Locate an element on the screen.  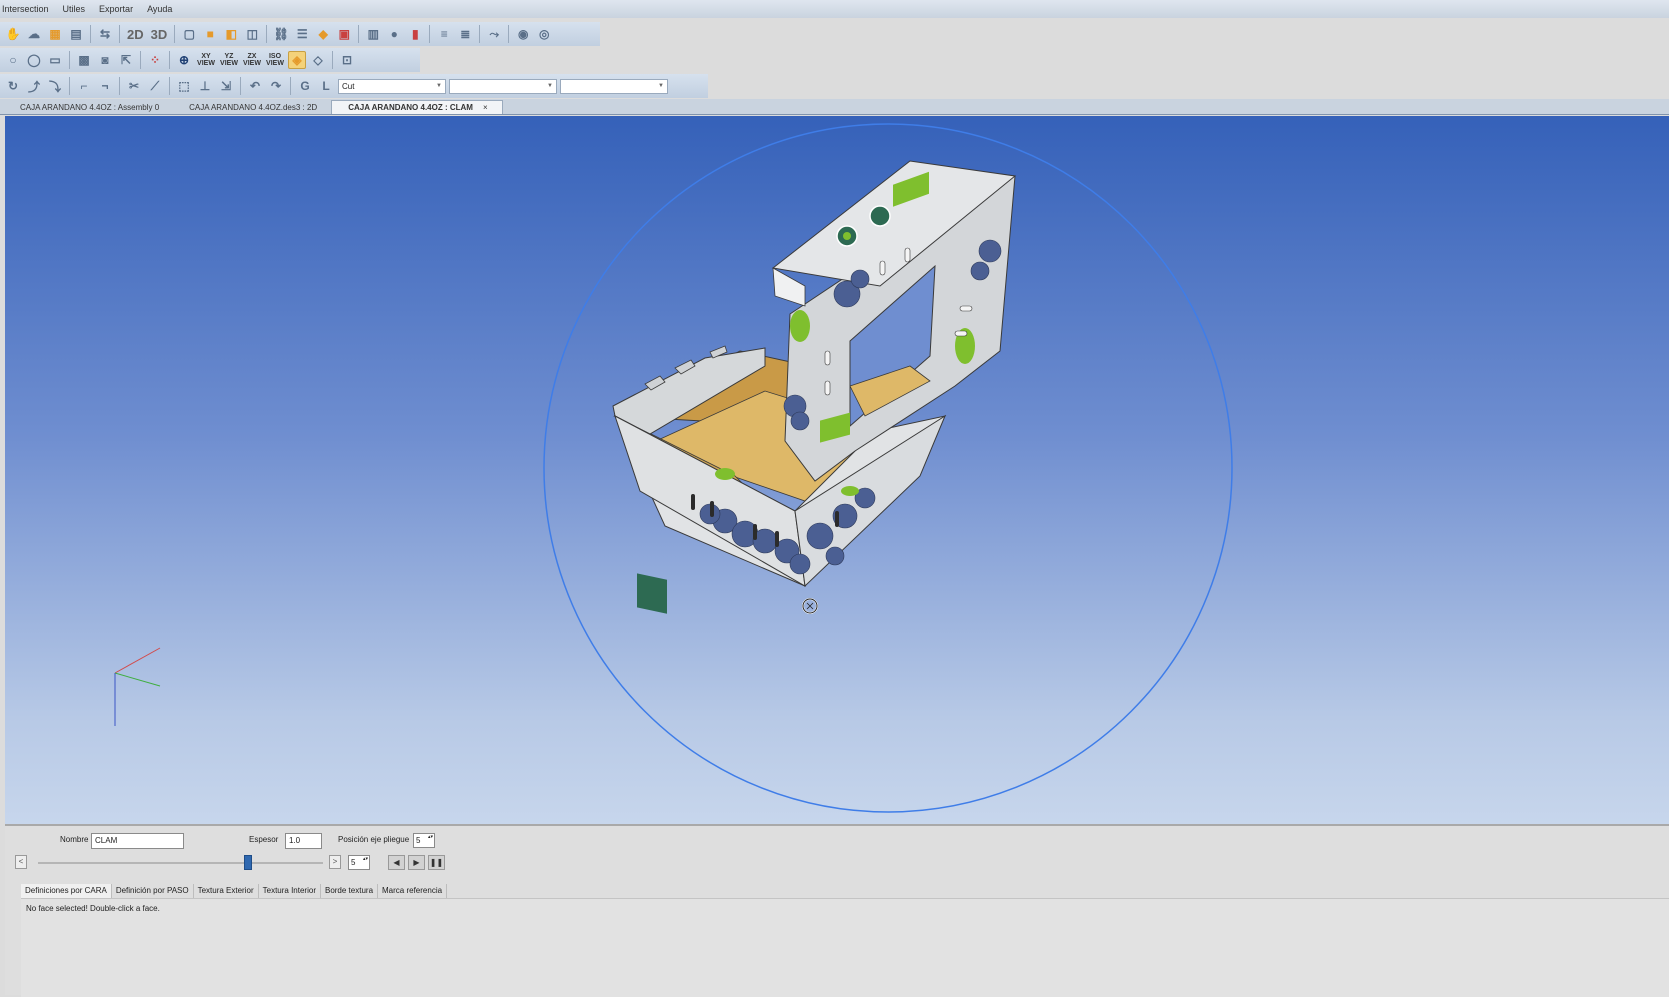
espesor-input: 1.0 is located at coordinates (303, 841).